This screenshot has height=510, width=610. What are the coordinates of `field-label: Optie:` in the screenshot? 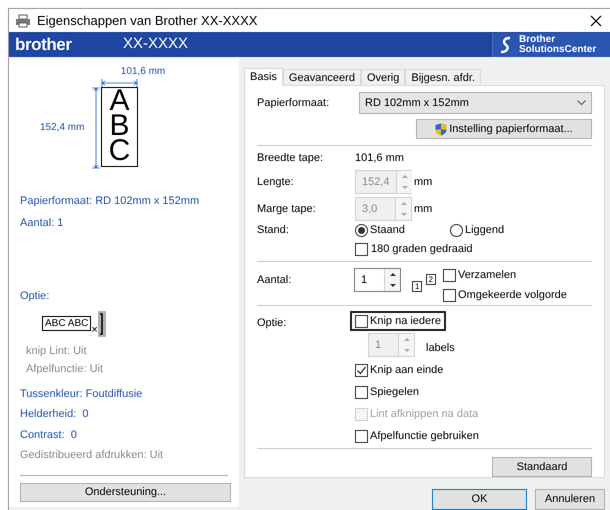 It's located at (272, 323).